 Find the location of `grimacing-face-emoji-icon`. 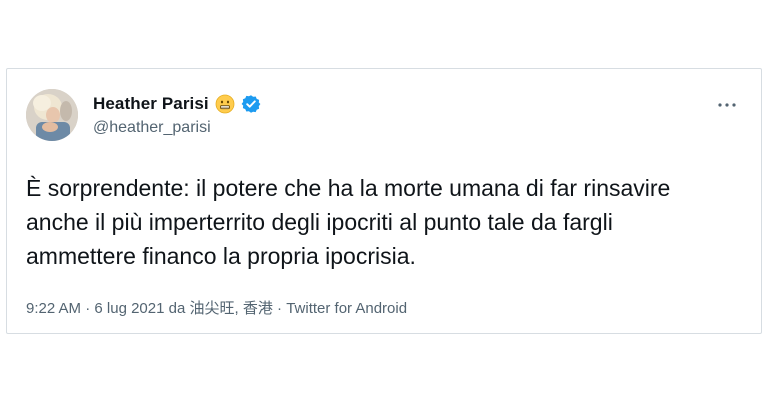

grimacing-face-emoji-icon is located at coordinates (225, 104).